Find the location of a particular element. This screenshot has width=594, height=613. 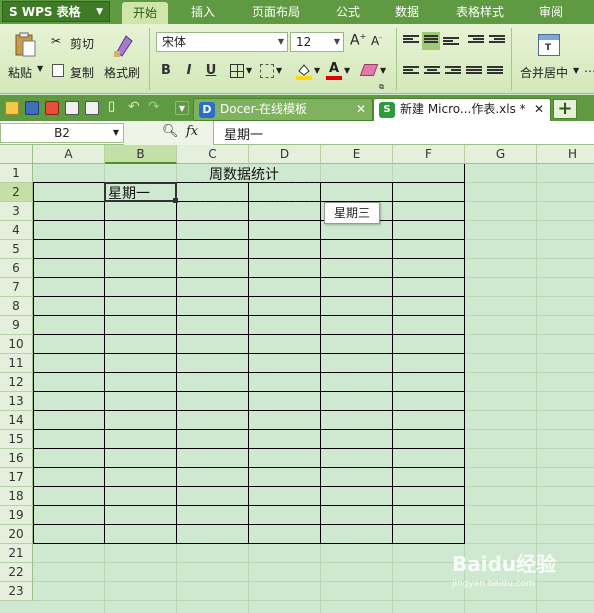

paste-icon is located at coordinates (25, 45).